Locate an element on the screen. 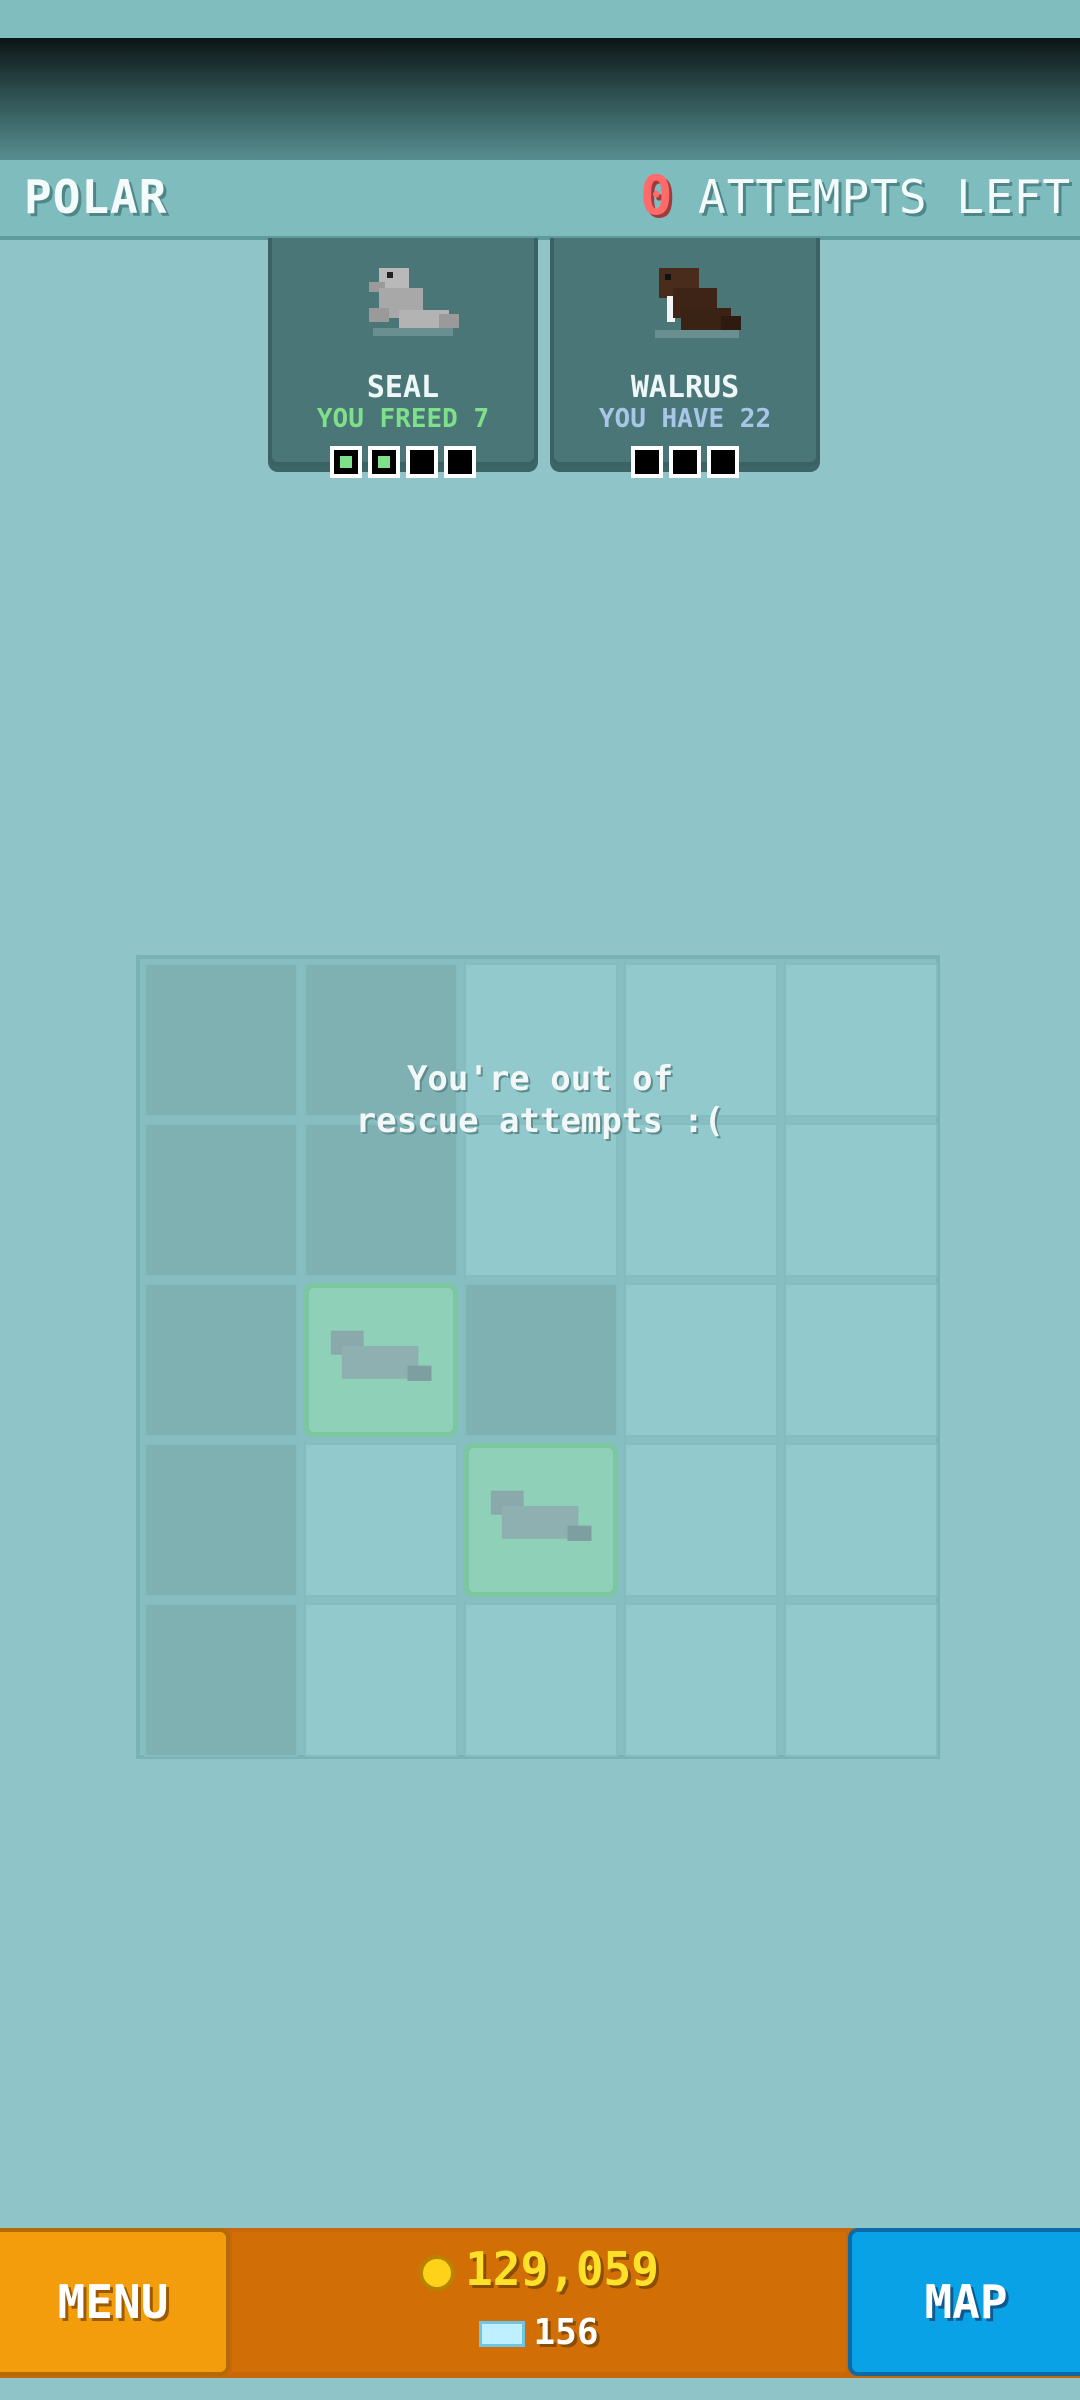 This screenshot has height=2400, width=1080. coin-balance: 129,059 is located at coordinates (539, 2269).